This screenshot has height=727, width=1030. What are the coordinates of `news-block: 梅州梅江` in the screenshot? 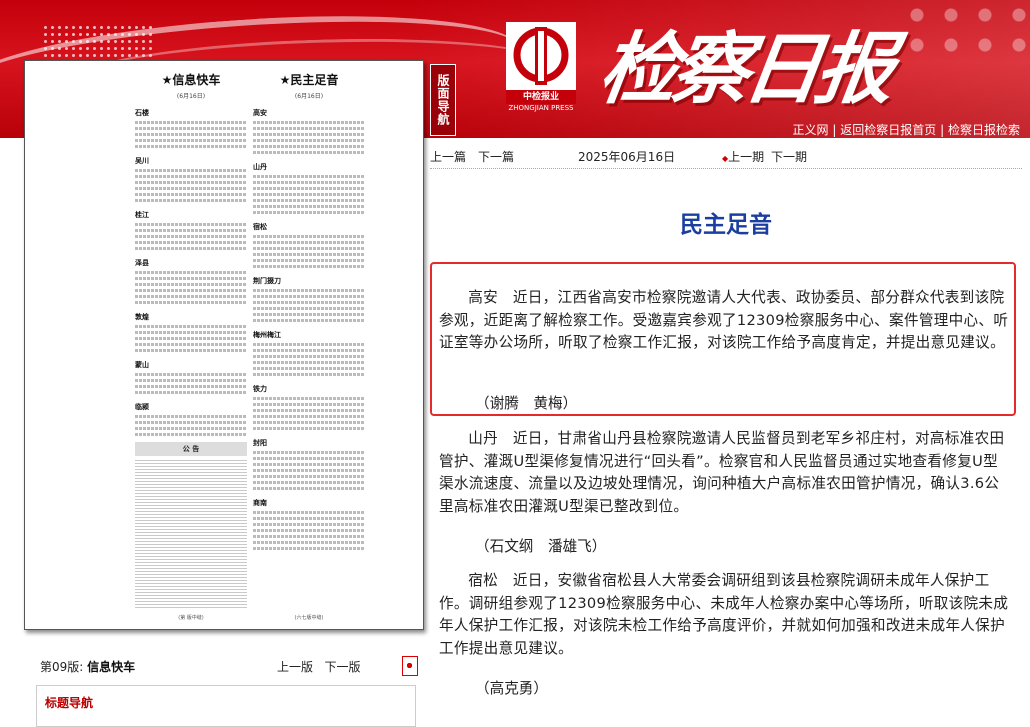 It's located at (309, 353).